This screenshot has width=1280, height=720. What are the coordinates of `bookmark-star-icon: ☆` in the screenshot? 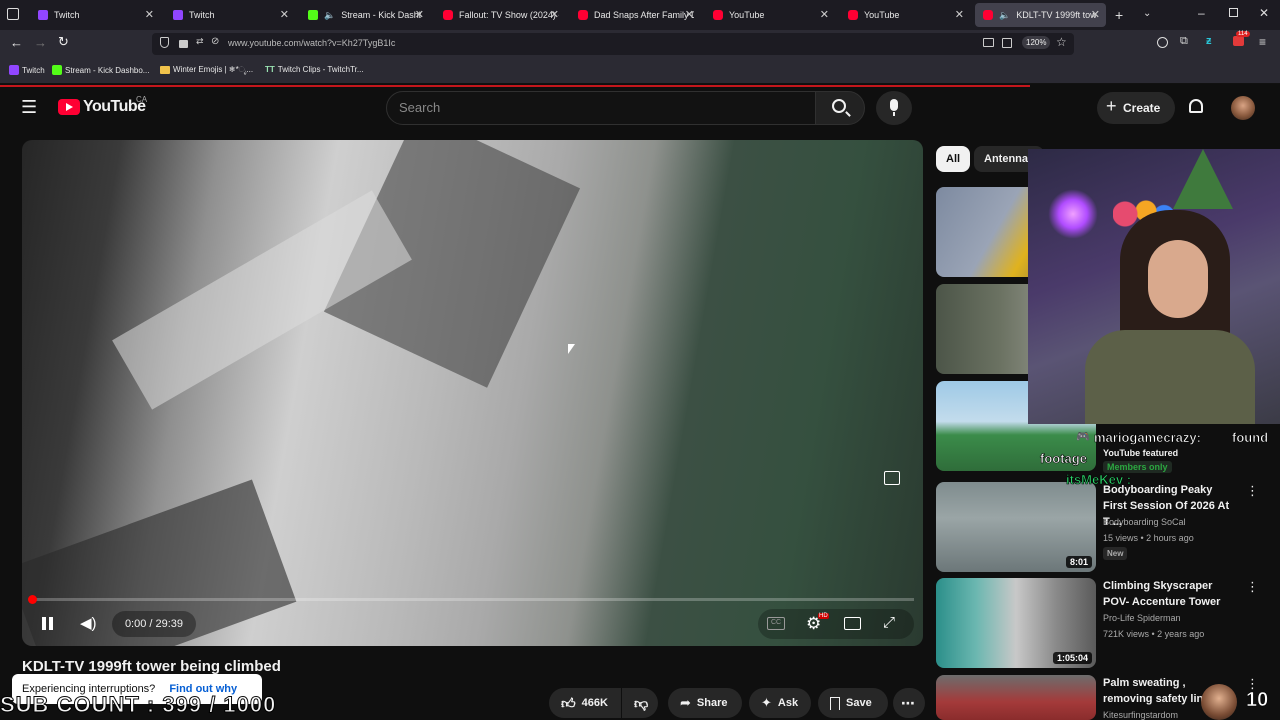 It's located at (1061, 42).